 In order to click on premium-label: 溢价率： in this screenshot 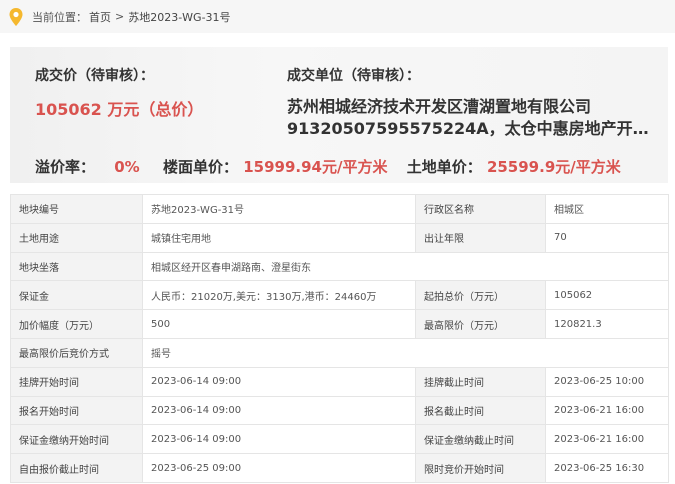, I will do `click(65, 167)`.